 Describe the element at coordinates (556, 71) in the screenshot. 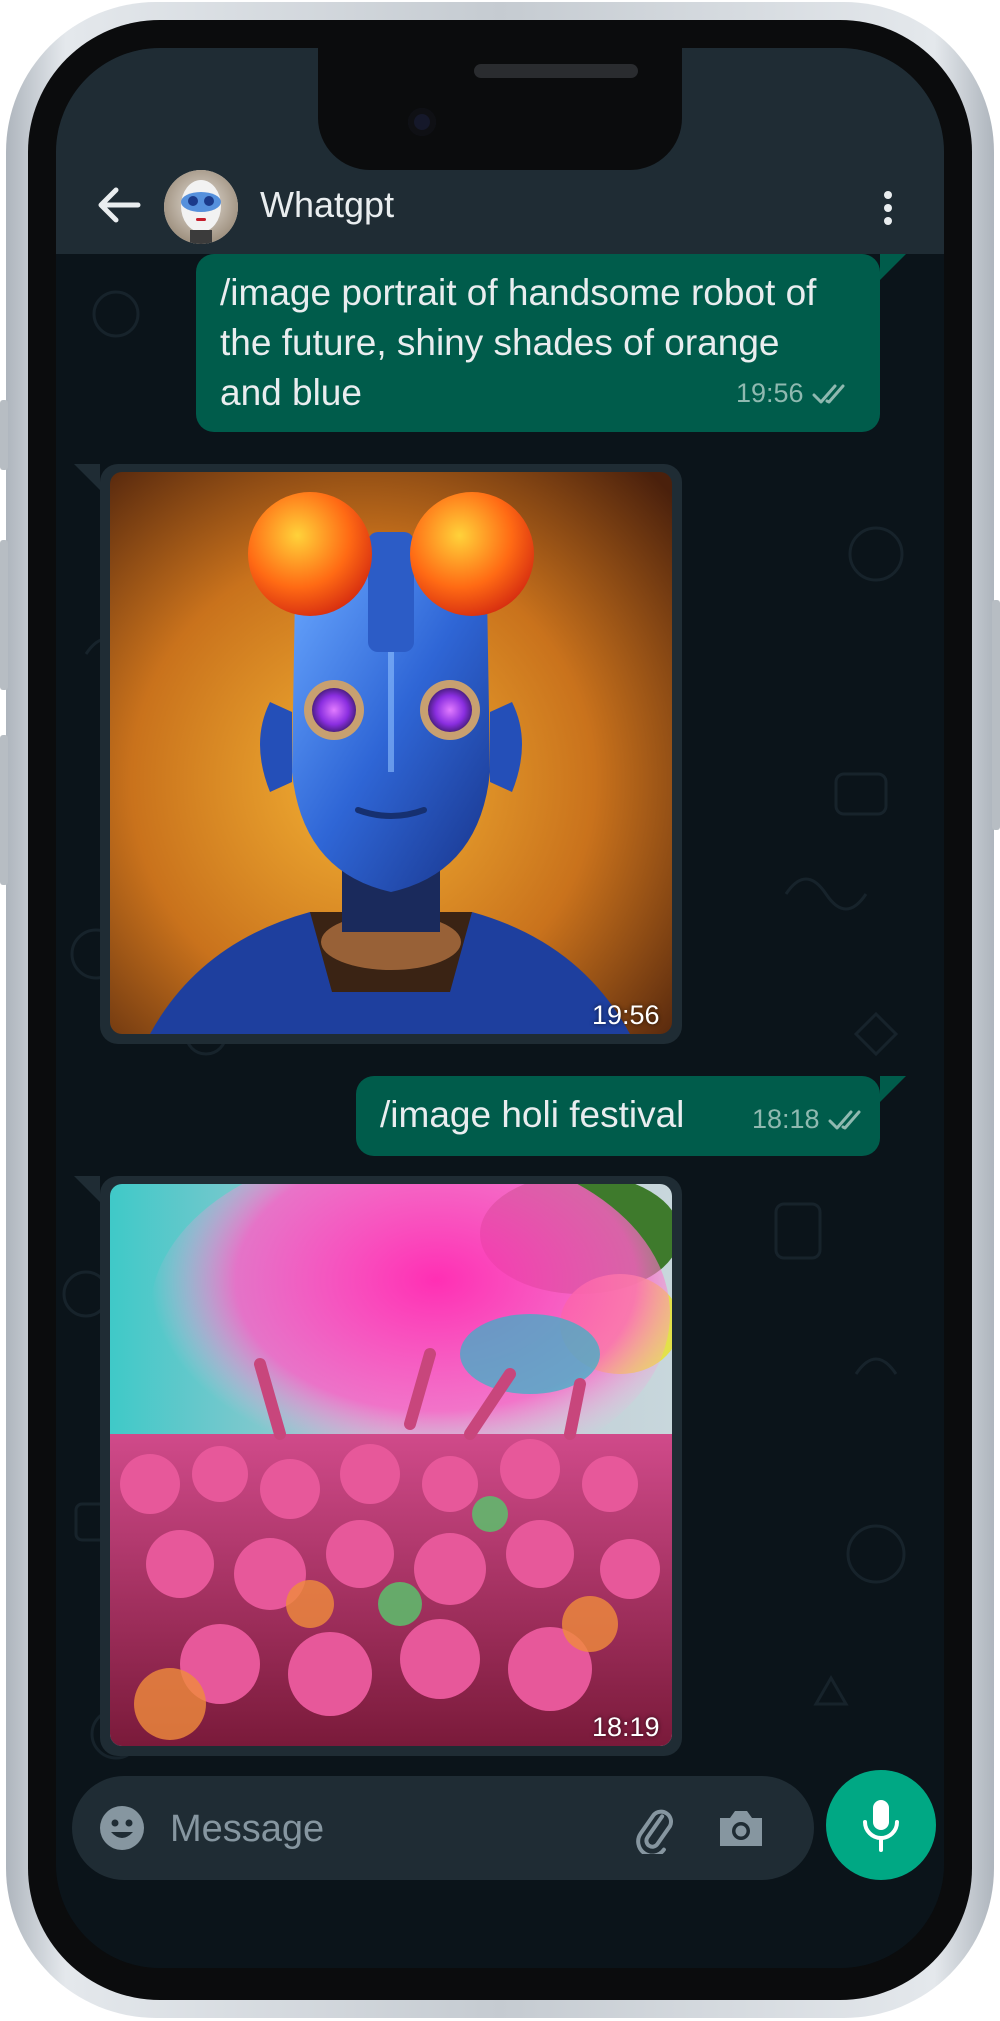

I see `speaker-grille` at that location.